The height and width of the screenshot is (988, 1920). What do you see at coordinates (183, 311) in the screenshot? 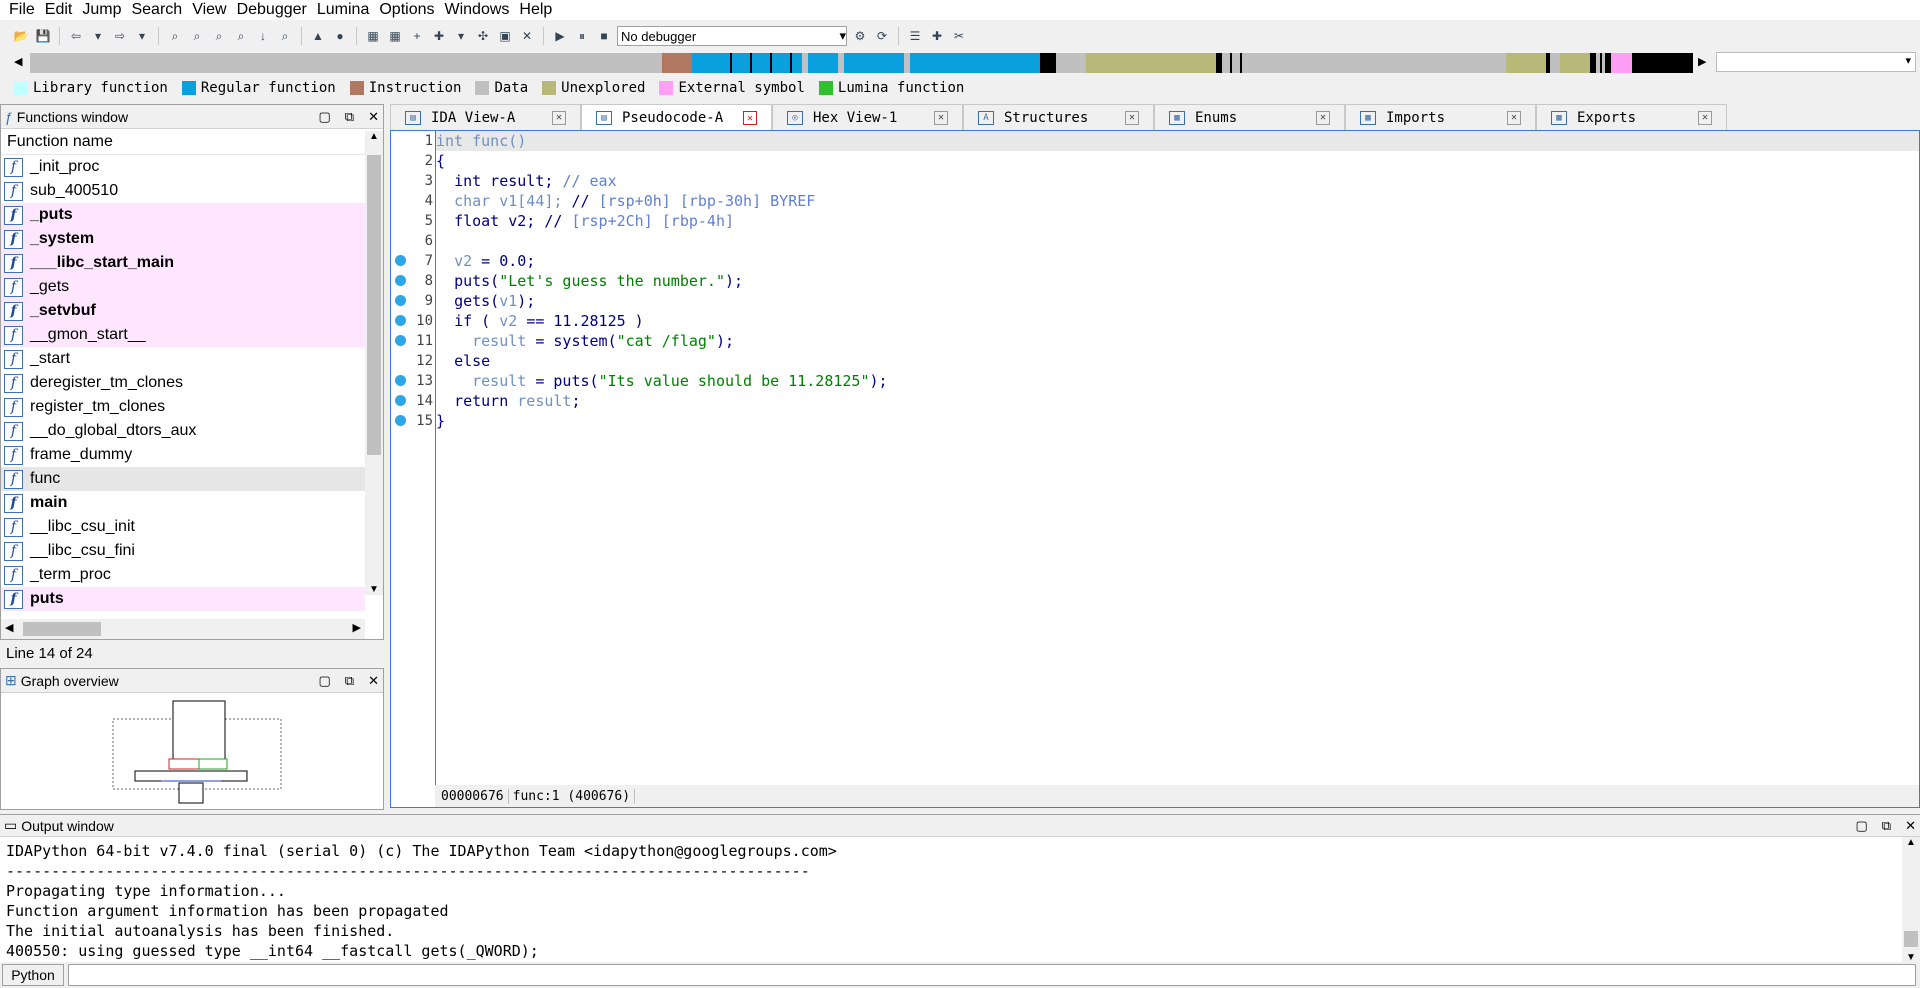
I see `function-row: f _setvbuf` at bounding box center [183, 311].